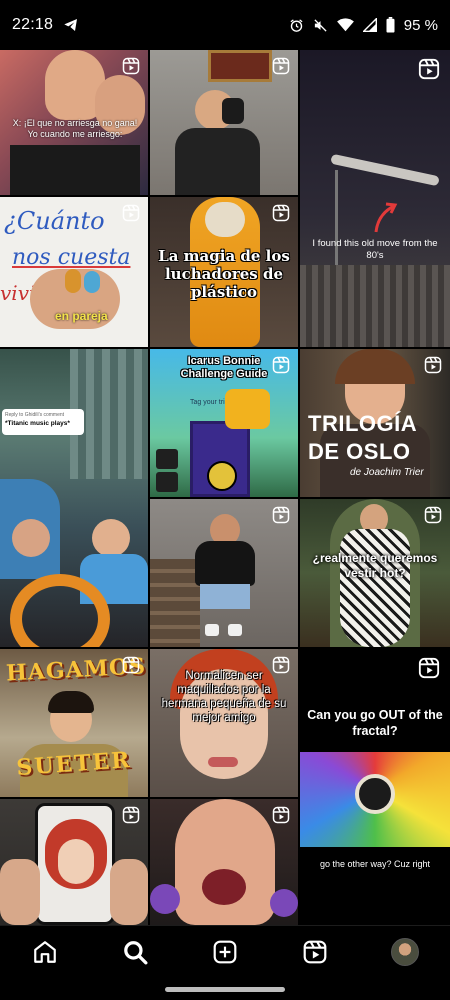 This screenshot has width=450, height=1000. What do you see at coordinates (224, 367) in the screenshot?
I see `tile-caption: Icarus Bonnie Challenge Guide` at bounding box center [224, 367].